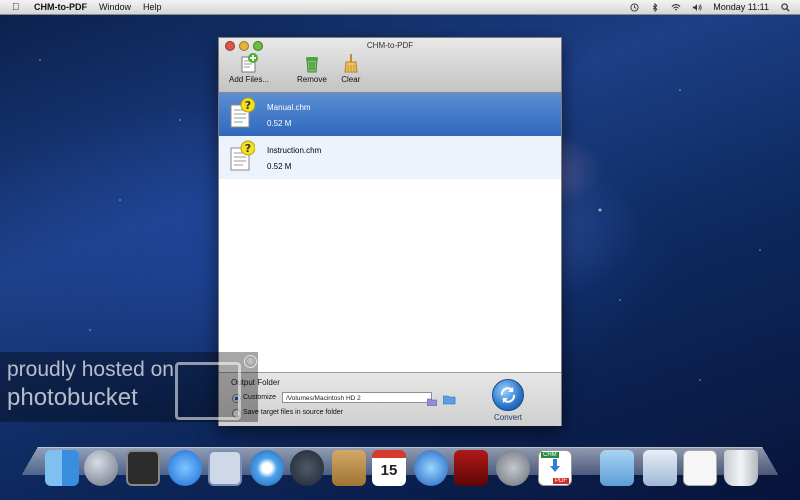 The image size is (800, 500). What do you see at coordinates (390, 157) in the screenshot?
I see `file-row: ? Instruction.chm 0.52 M` at bounding box center [390, 157].